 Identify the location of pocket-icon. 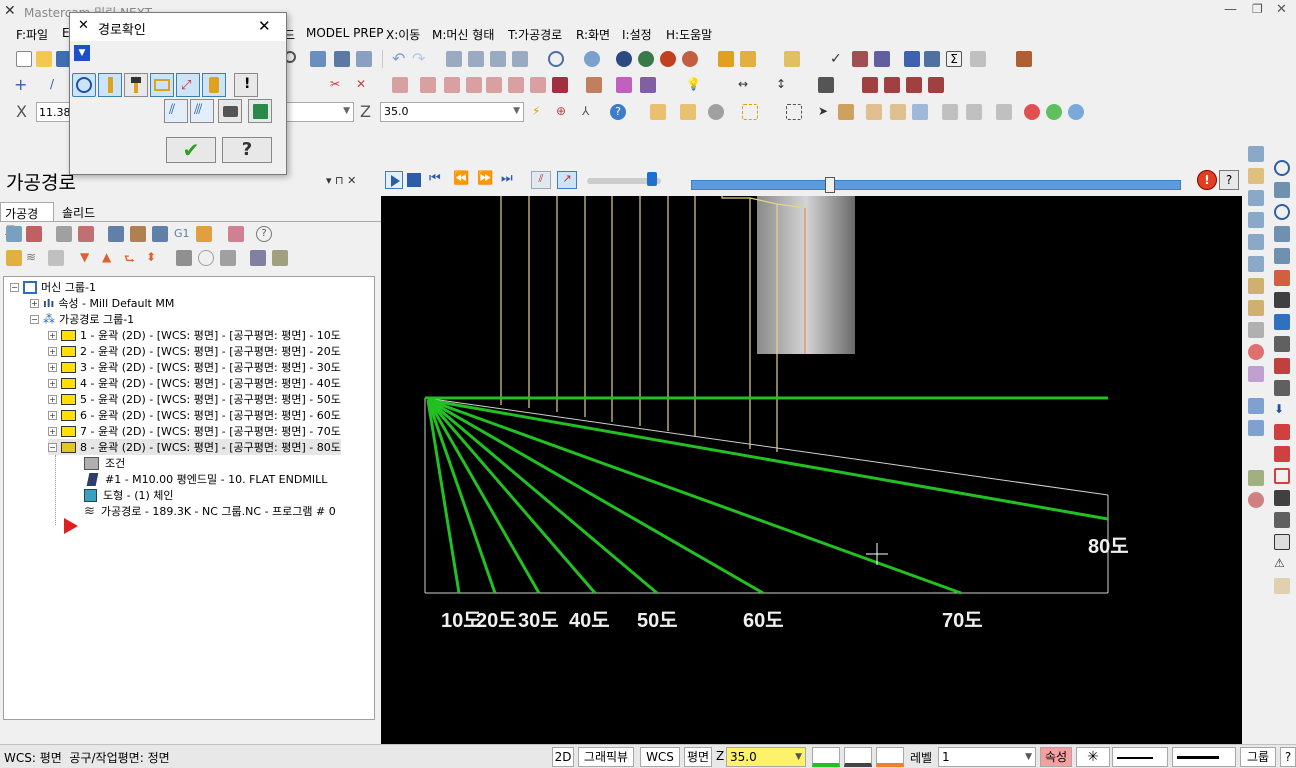
(914, 85).